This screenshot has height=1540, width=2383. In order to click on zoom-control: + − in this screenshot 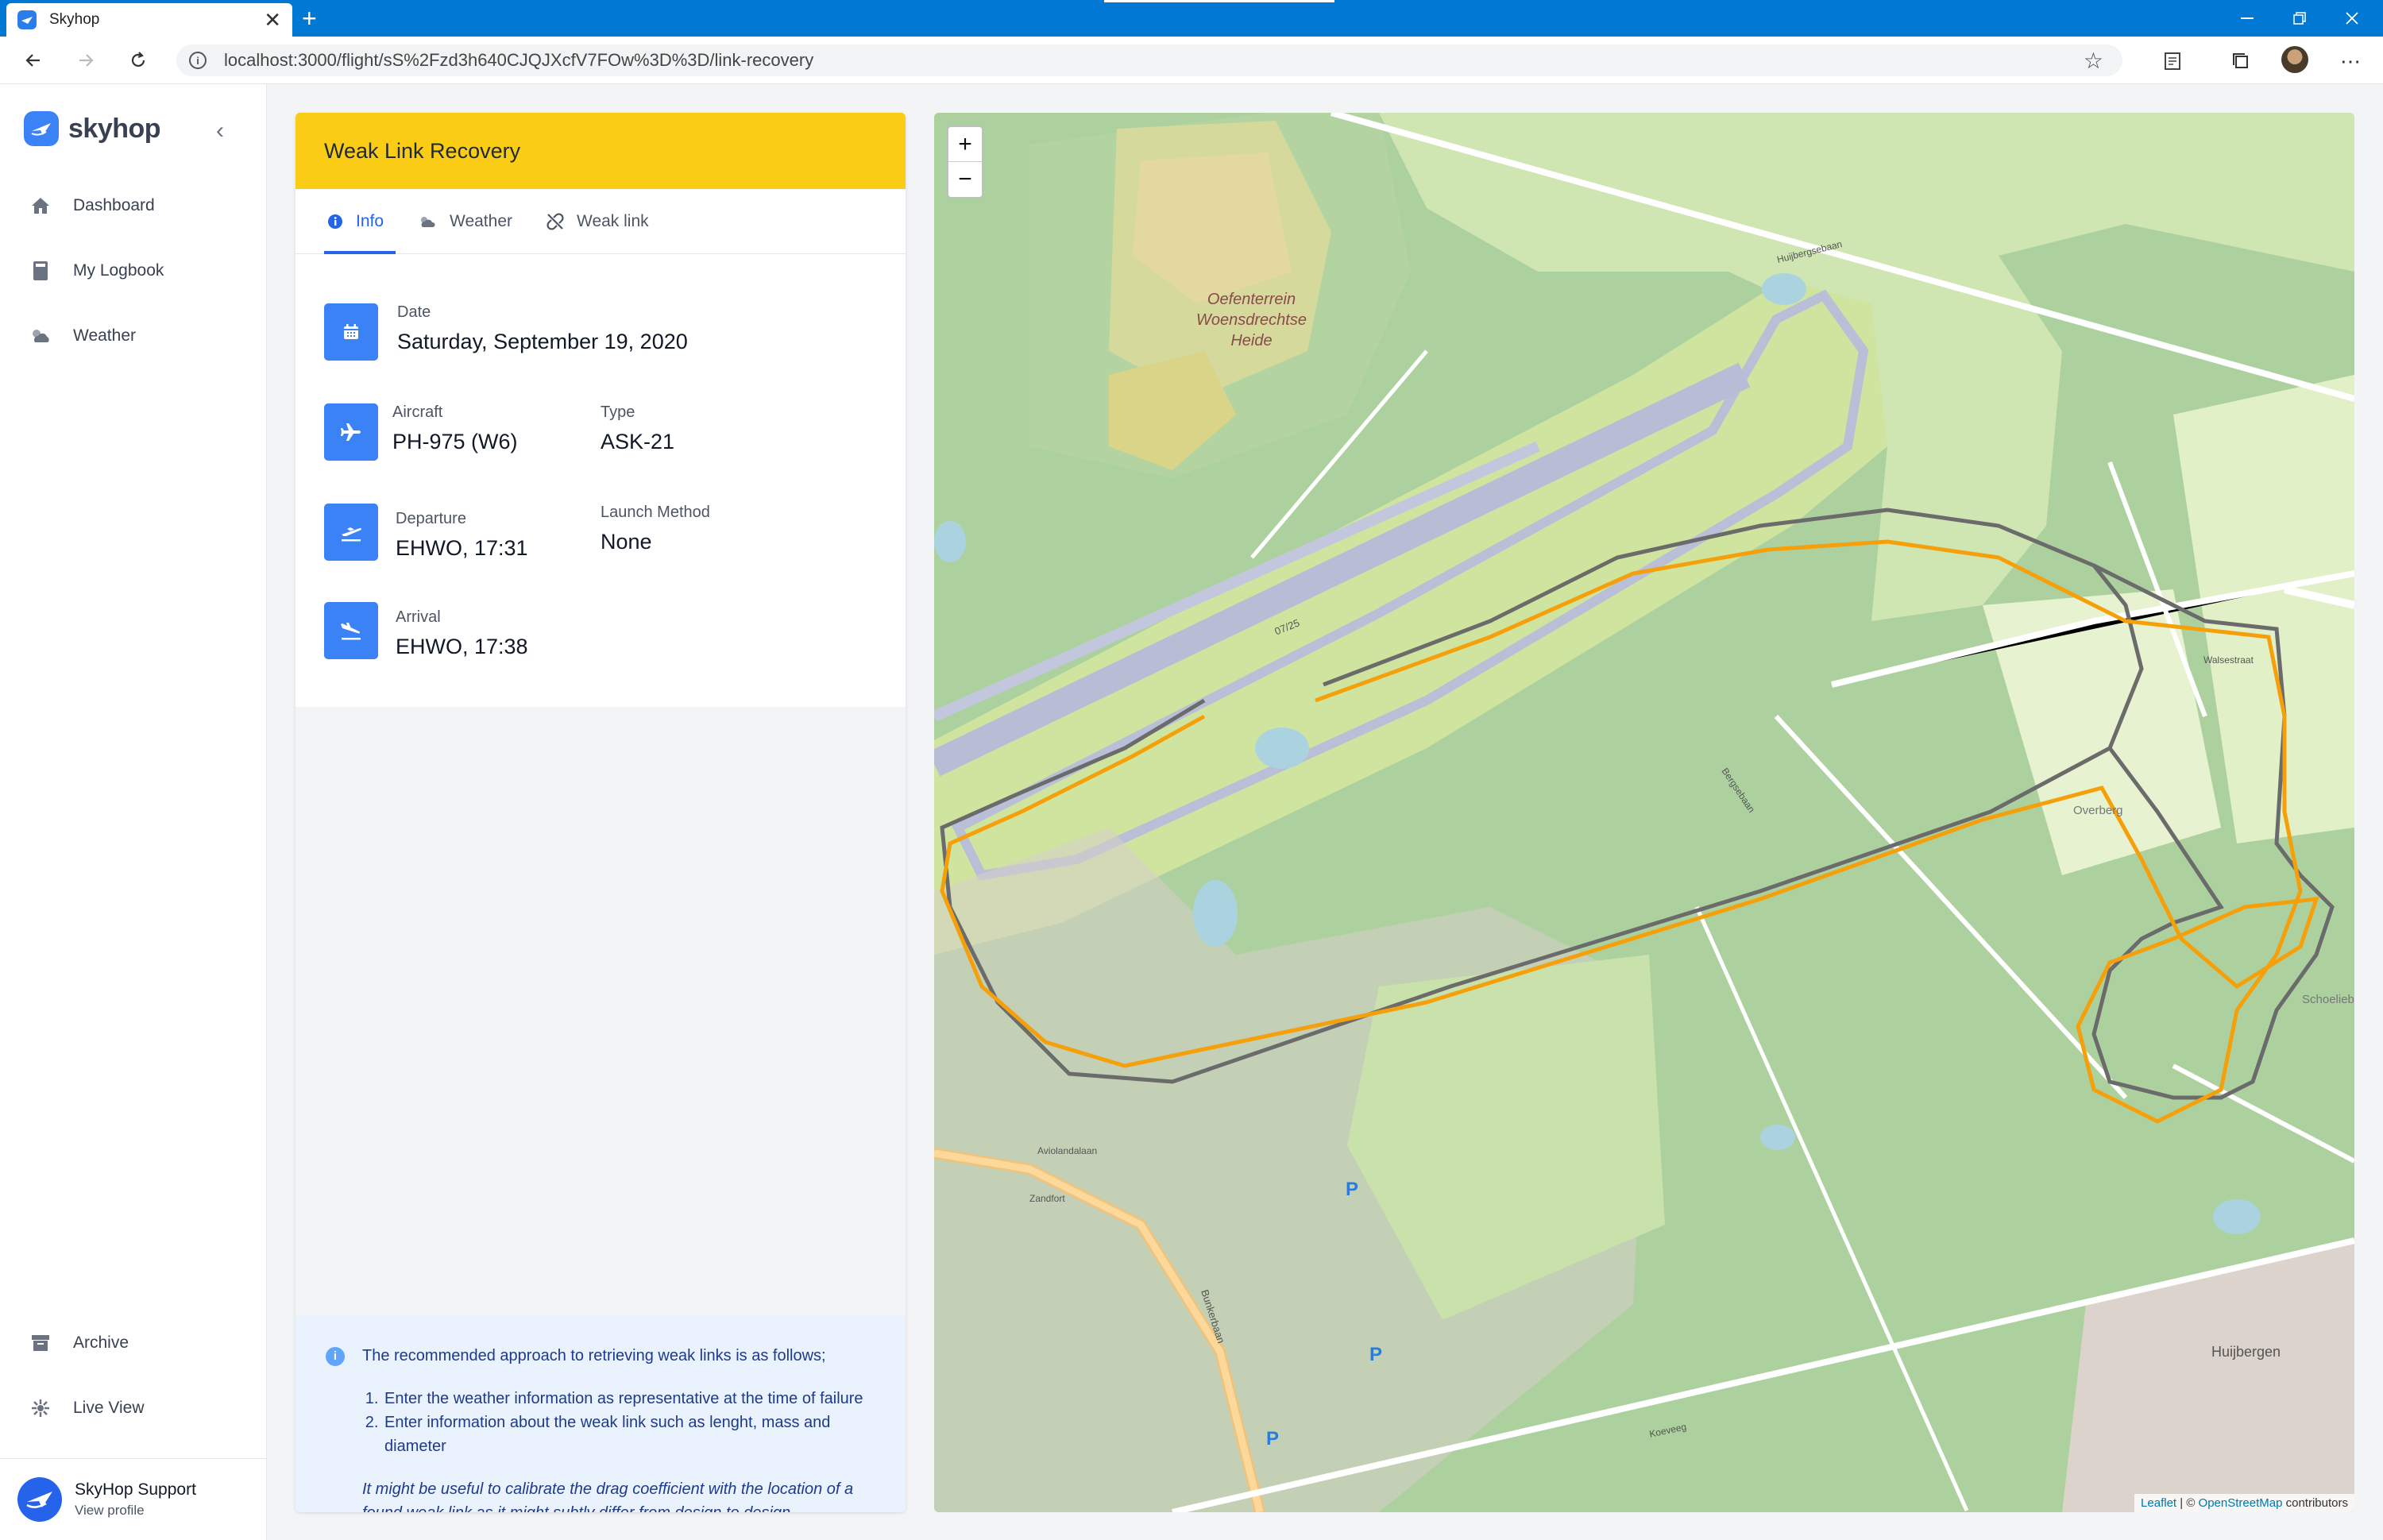, I will do `click(965, 162)`.